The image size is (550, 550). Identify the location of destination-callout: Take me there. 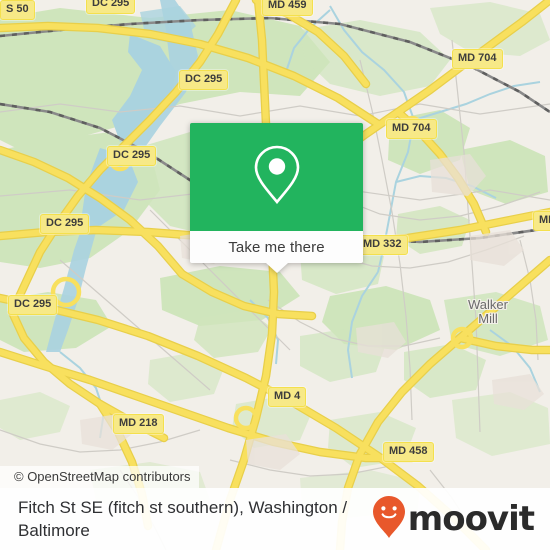
(276, 198).